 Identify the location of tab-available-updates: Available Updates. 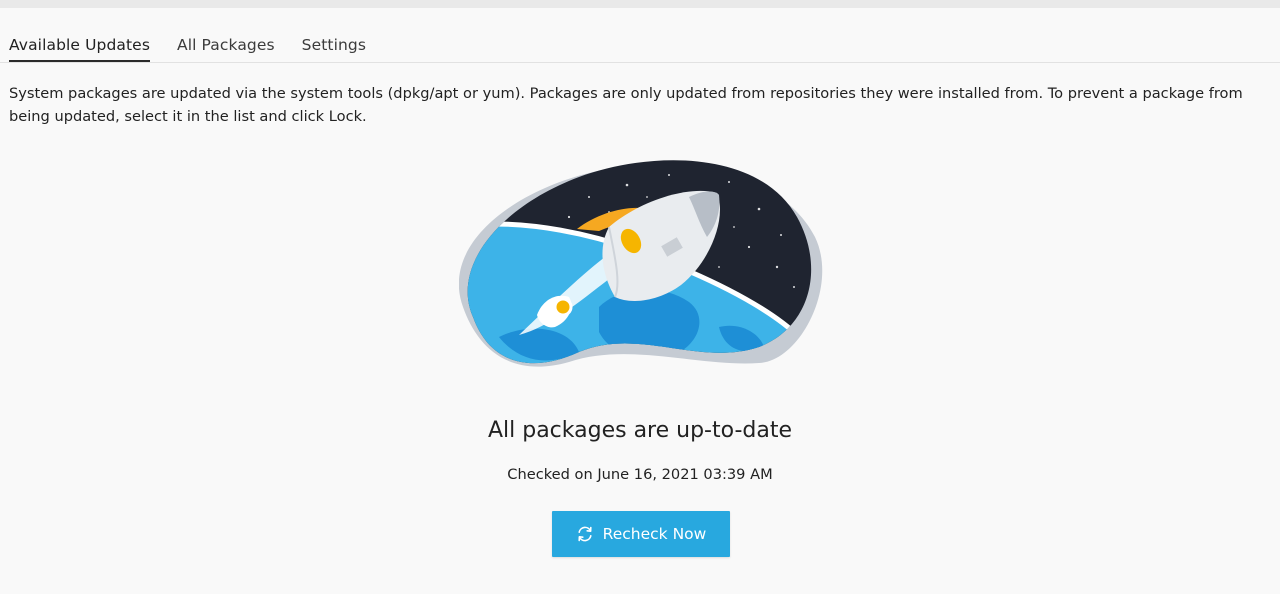
(79, 48).